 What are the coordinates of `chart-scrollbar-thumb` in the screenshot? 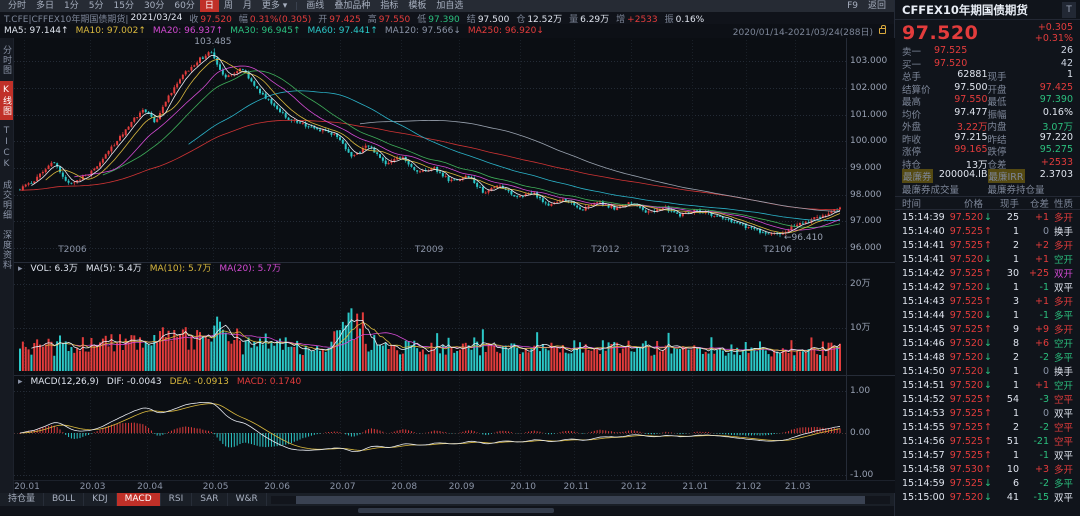 It's located at (580, 499).